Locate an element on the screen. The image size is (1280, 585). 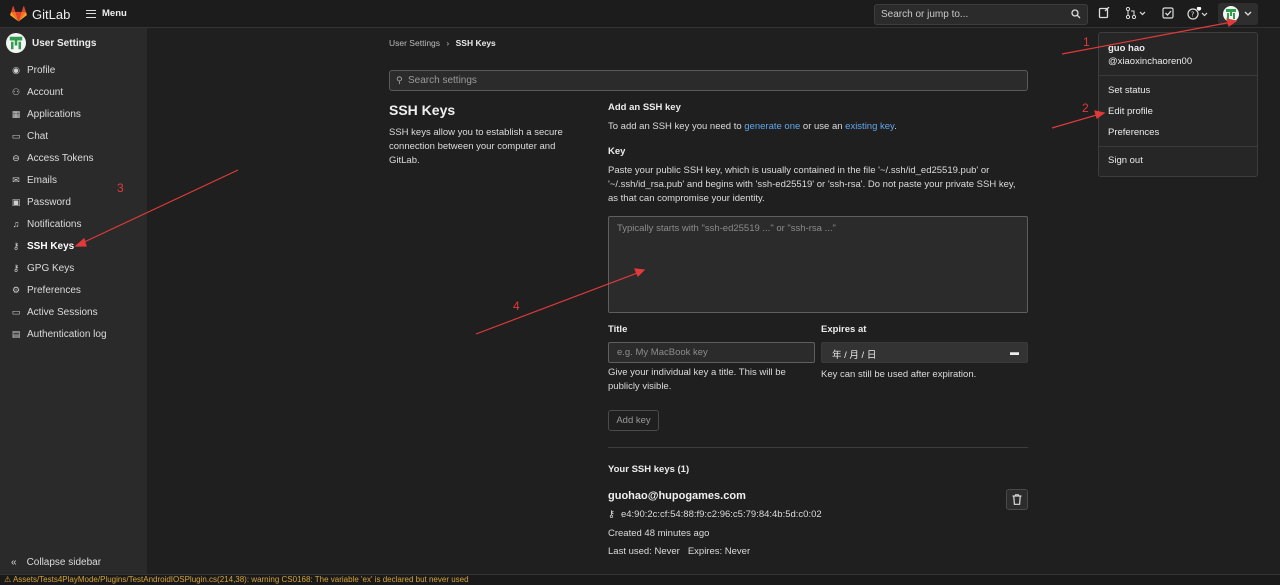
divider is located at coordinates (818, 447).